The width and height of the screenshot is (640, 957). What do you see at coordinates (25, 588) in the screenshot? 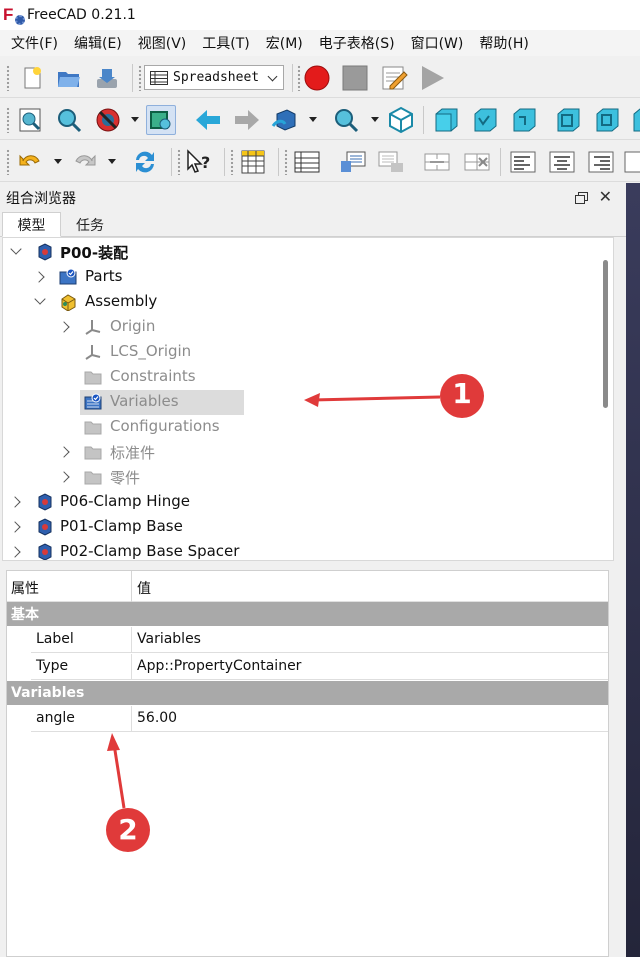
I see `property-column-header: 属性` at bounding box center [25, 588].